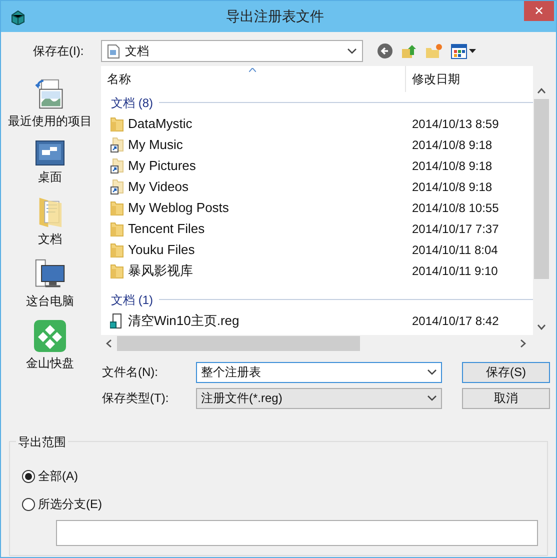 The image size is (557, 558). I want to click on sidebar-item: 这台电脑, so click(50, 284).